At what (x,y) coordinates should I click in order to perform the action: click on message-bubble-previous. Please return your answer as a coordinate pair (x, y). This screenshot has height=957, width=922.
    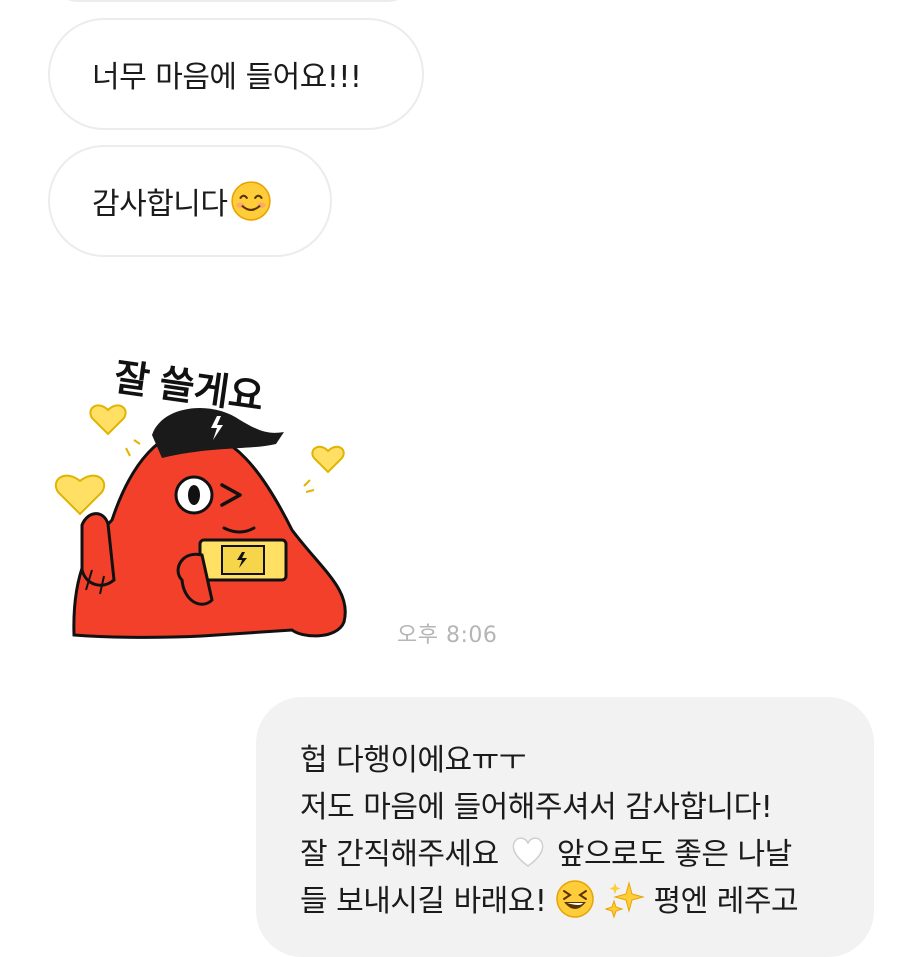
    Looking at the image, I should click on (233, 1).